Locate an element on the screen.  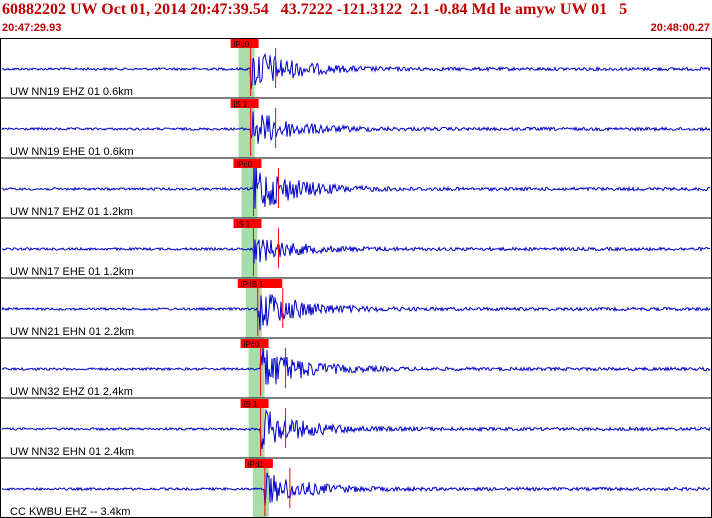
start-time: 20:47:29.93 is located at coordinates (32, 28).